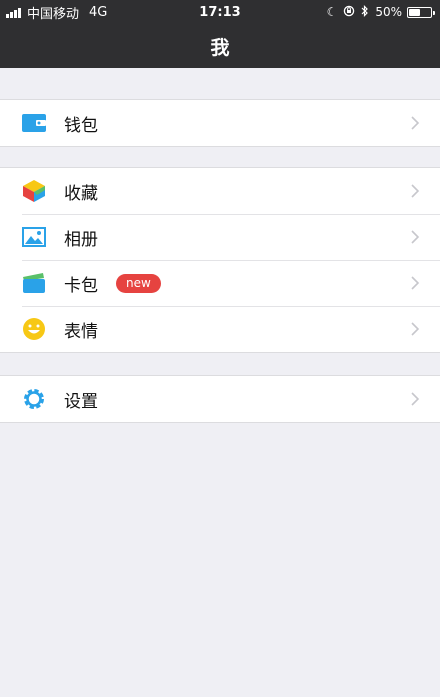  I want to click on network-type: 4G, so click(98, 12).